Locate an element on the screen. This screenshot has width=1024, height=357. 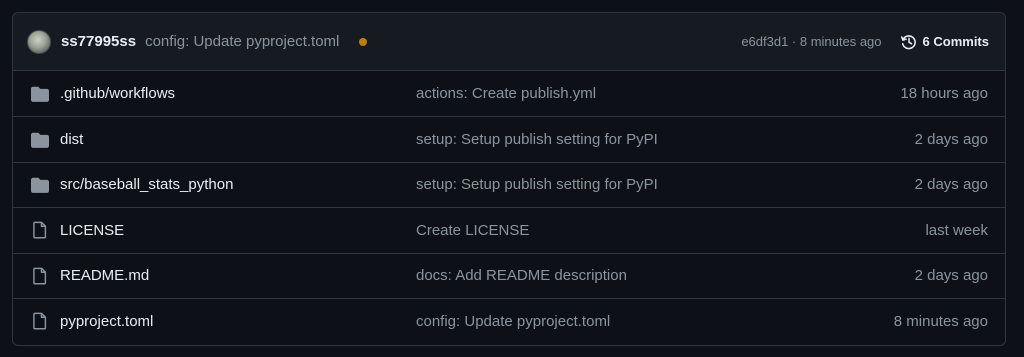
commit-message: config: Update pyproject.toml is located at coordinates (242, 41).